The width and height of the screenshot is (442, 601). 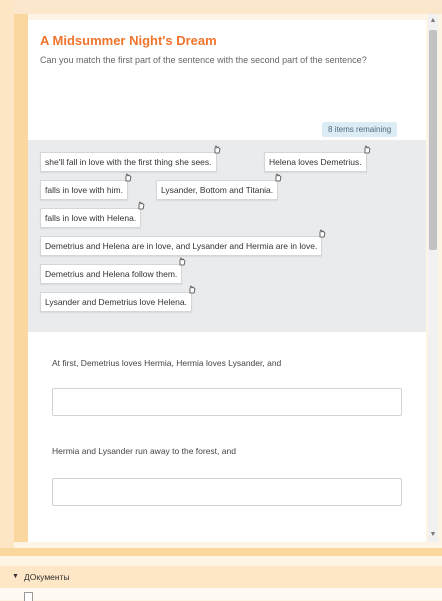 What do you see at coordinates (91, 218) in the screenshot?
I see `drag-item-label: falls in love with Helena.` at bounding box center [91, 218].